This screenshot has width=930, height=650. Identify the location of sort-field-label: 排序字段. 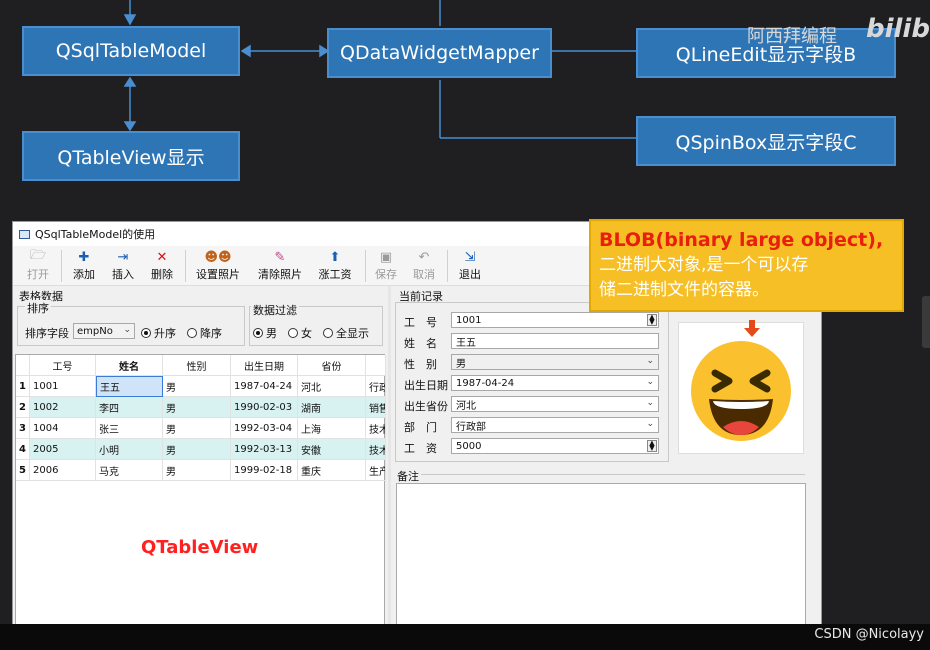
(47, 333).